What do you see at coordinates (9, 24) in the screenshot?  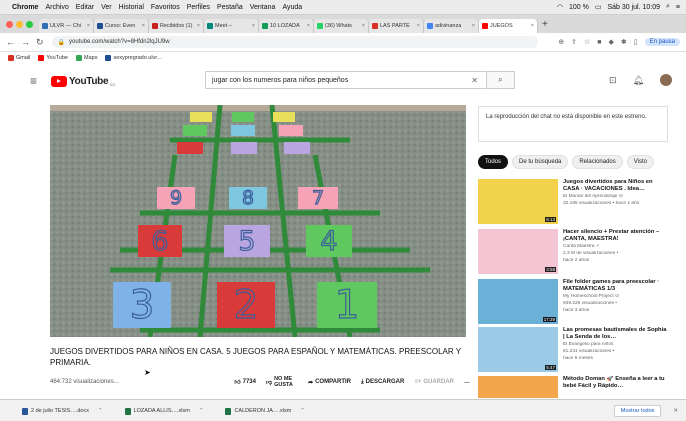 I see `close-window-button` at bounding box center [9, 24].